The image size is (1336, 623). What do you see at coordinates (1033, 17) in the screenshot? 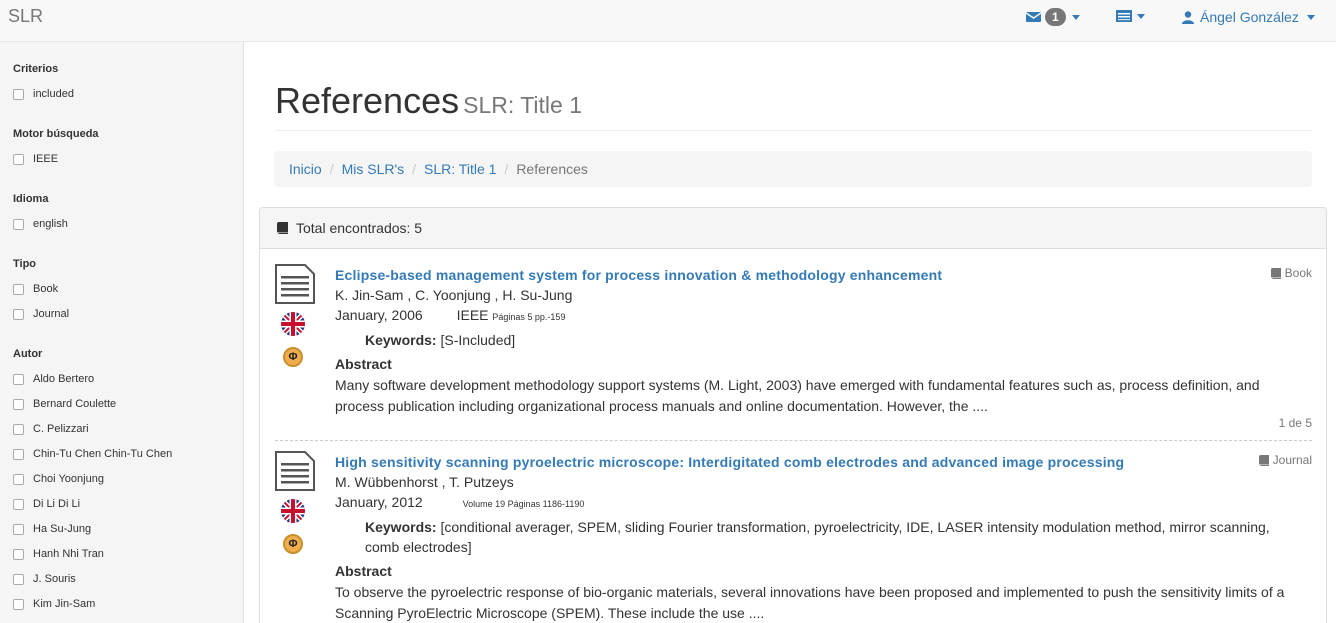
I see `envelope-icon` at bounding box center [1033, 17].